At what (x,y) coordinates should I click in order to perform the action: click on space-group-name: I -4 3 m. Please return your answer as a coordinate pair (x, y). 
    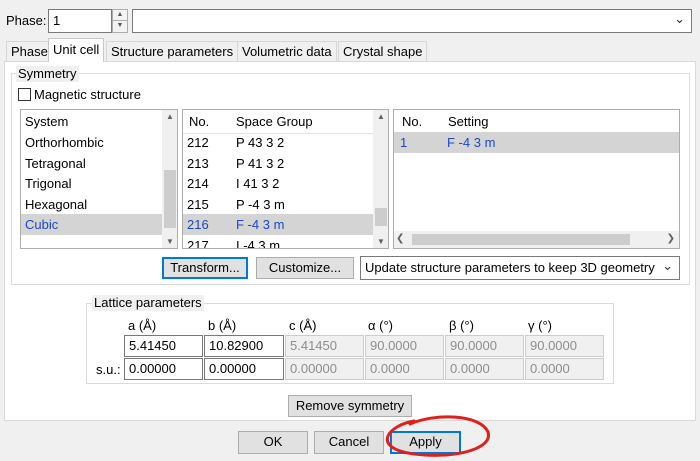
    Looking at the image, I should click on (258, 243).